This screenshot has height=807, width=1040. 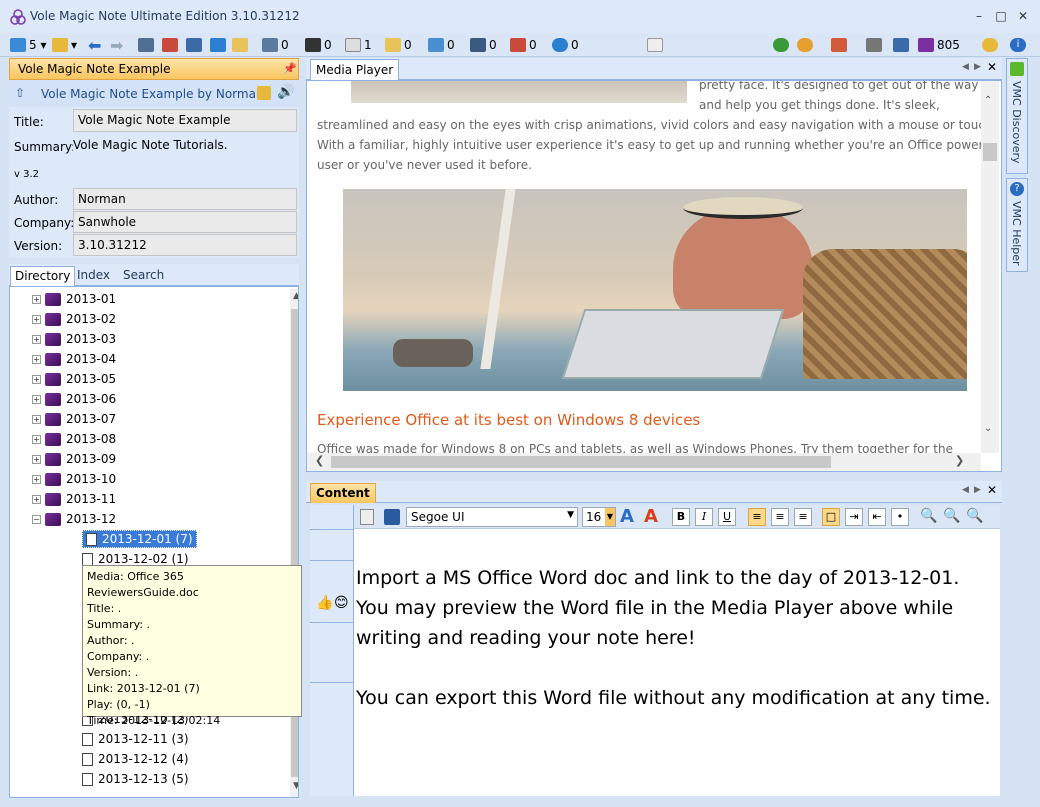 What do you see at coordinates (627, 516) in the screenshot?
I see `font-color-icon: A` at bounding box center [627, 516].